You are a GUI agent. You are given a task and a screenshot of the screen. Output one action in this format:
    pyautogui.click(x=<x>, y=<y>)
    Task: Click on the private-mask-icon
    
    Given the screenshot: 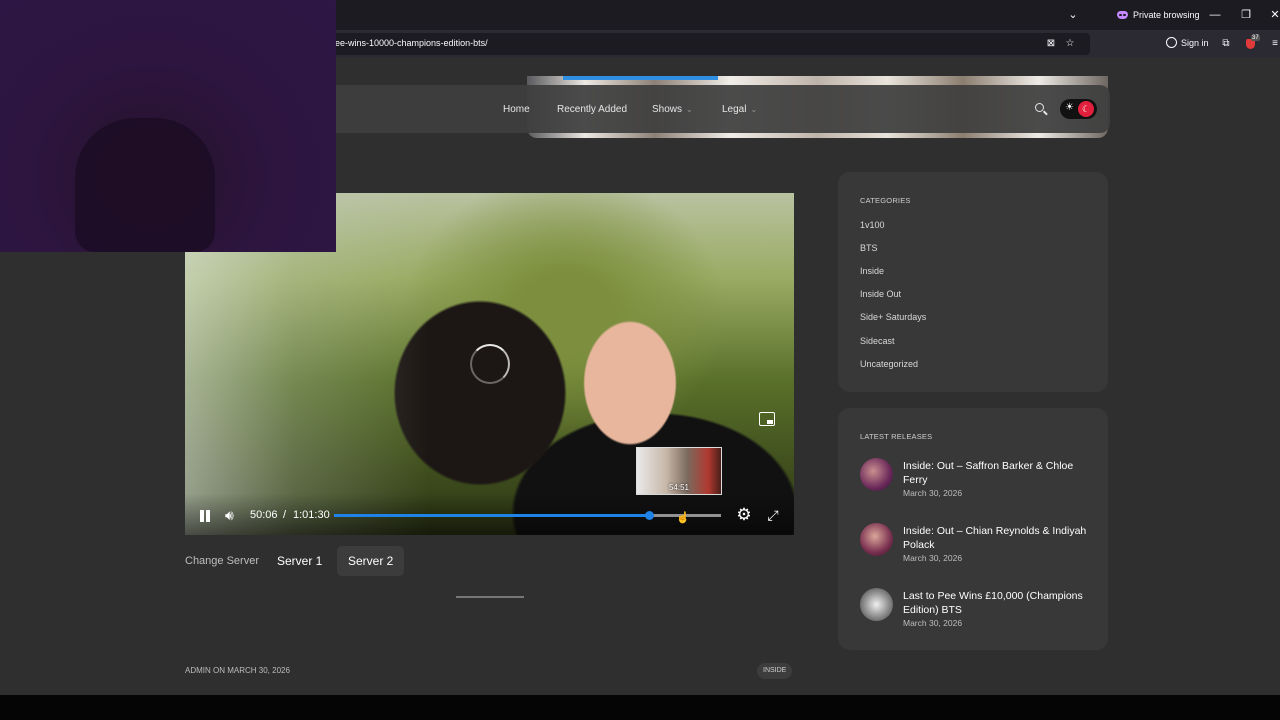 What is the action you would take?
    pyautogui.click(x=1122, y=15)
    